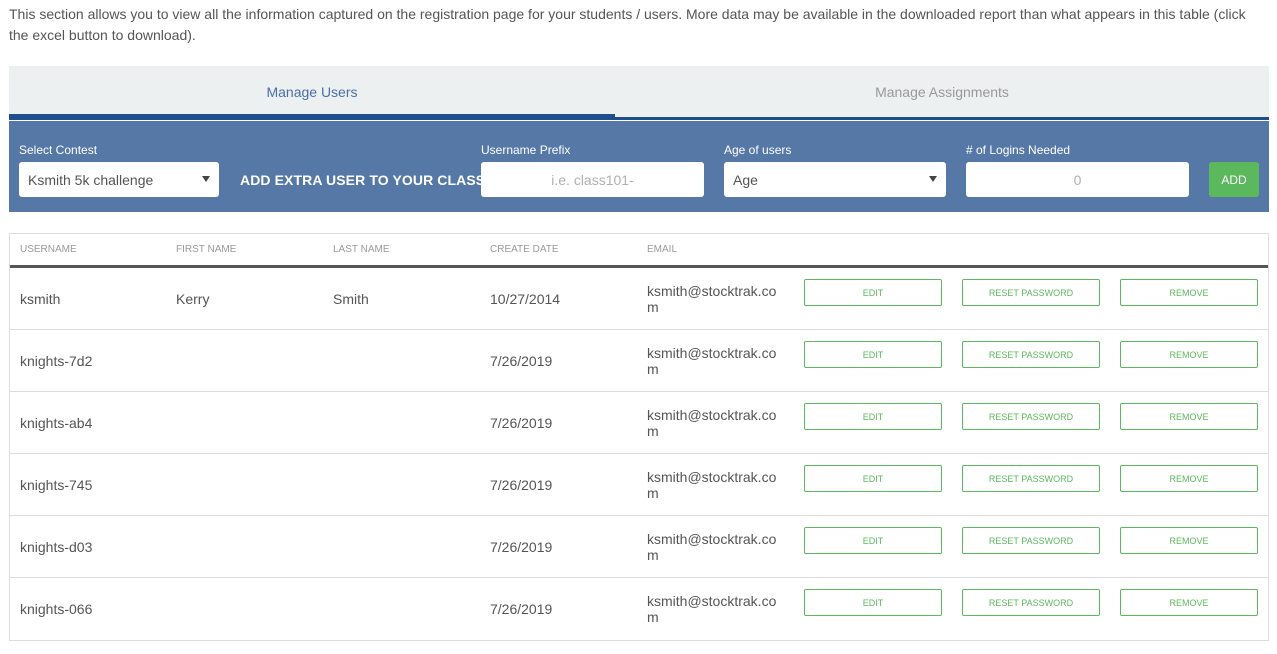  I want to click on header-create-date: CREATE DATE, so click(524, 249).